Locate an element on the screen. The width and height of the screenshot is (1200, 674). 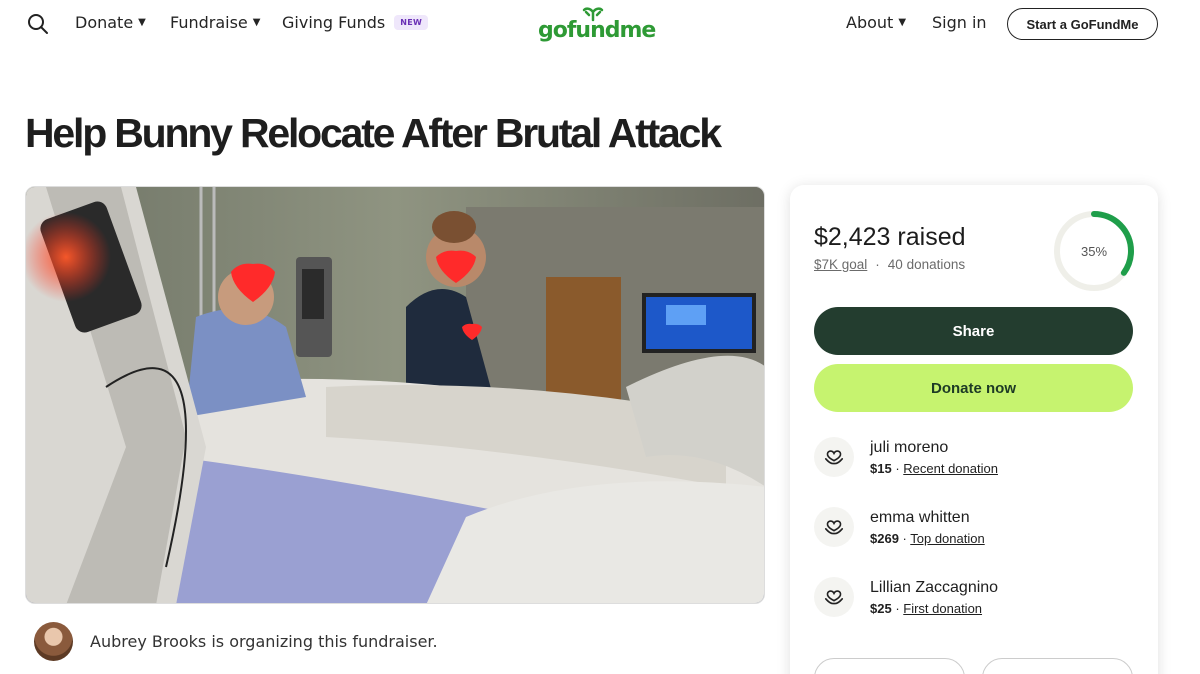
nav-donate-label: Donate is located at coordinates (104, 22).